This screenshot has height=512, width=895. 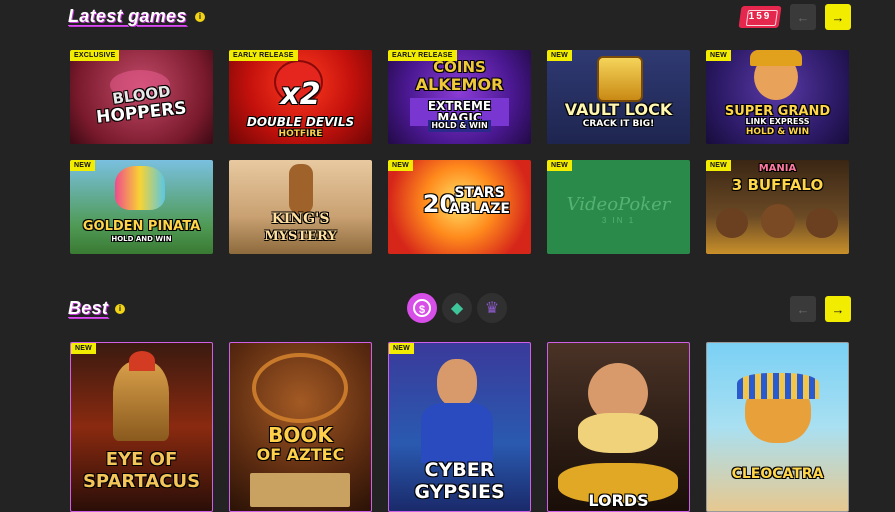 What do you see at coordinates (803, 17) in the screenshot?
I see `latest-prev-button: ←` at bounding box center [803, 17].